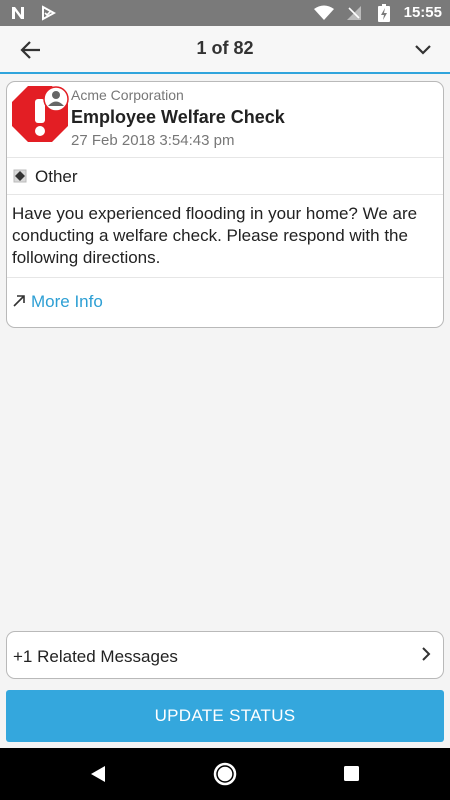  Describe the element at coordinates (48, 13) in the screenshot. I see `play-protect-icon` at that location.